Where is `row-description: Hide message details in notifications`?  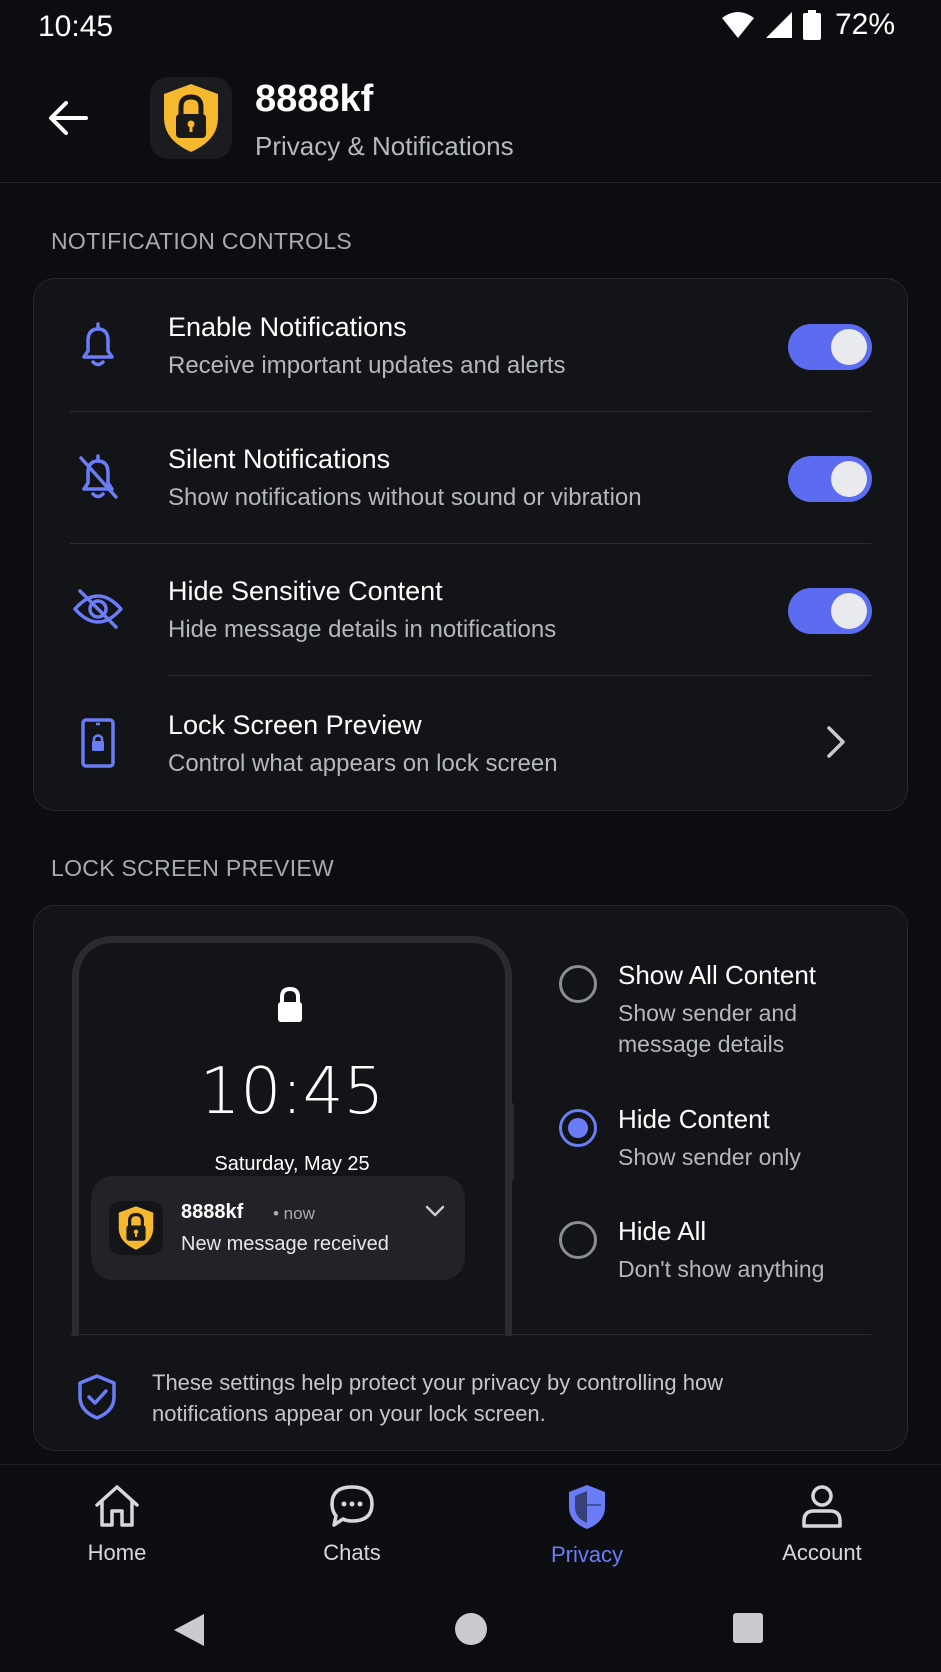
row-description: Hide message details in notifications is located at coordinates (362, 629).